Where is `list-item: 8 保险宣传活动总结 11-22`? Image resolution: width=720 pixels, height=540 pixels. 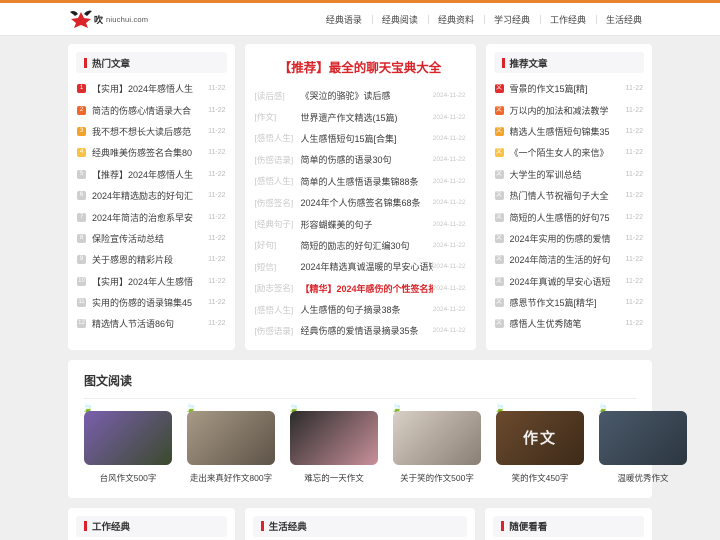 list-item: 8 保险宣传活动总结 11-22 is located at coordinates (151, 238).